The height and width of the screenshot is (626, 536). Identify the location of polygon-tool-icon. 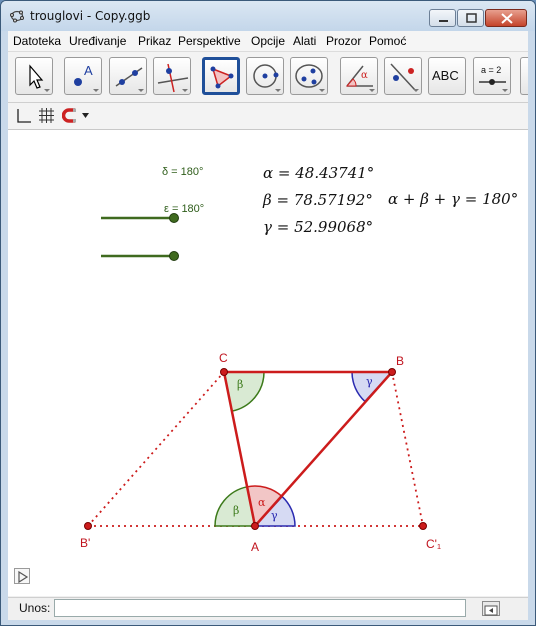
(222, 77).